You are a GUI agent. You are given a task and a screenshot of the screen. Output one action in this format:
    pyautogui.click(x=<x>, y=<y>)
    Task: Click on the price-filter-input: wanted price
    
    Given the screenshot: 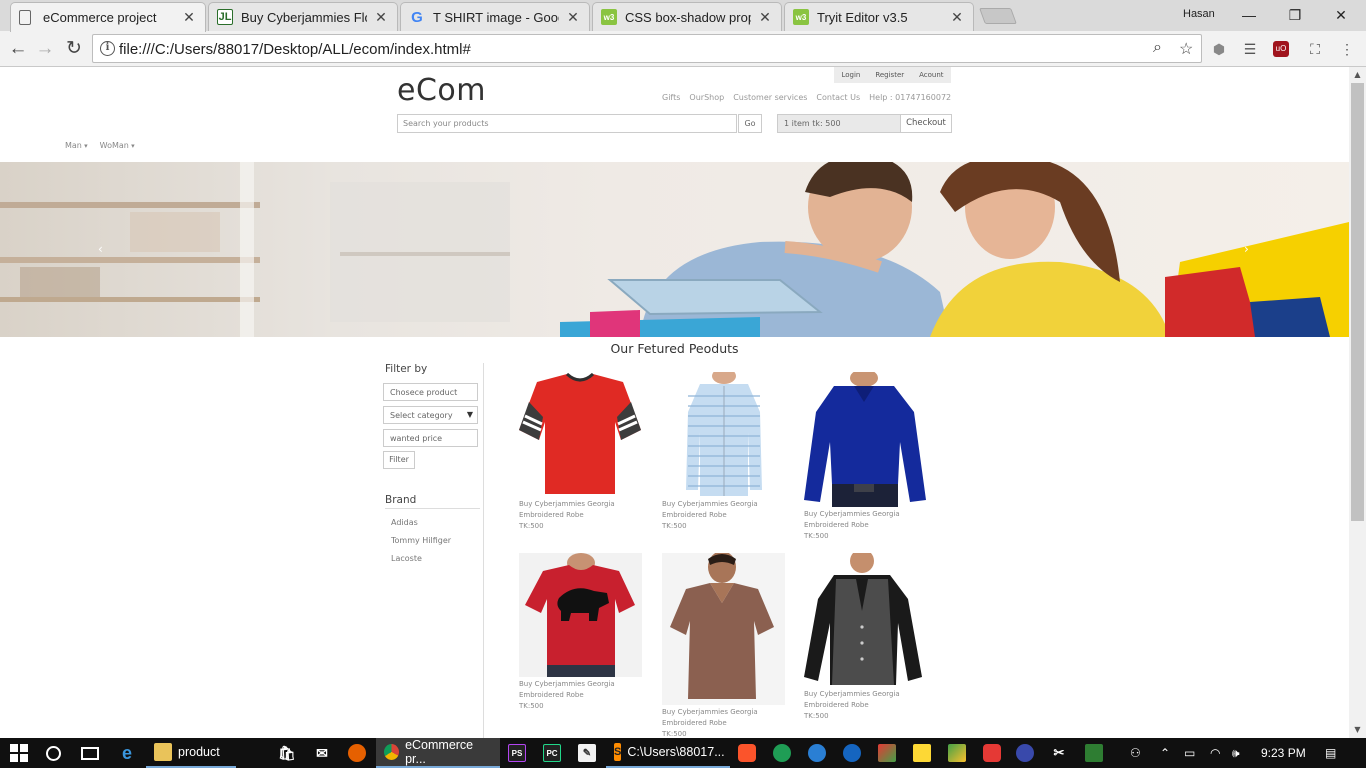 What is the action you would take?
    pyautogui.click(x=430, y=438)
    